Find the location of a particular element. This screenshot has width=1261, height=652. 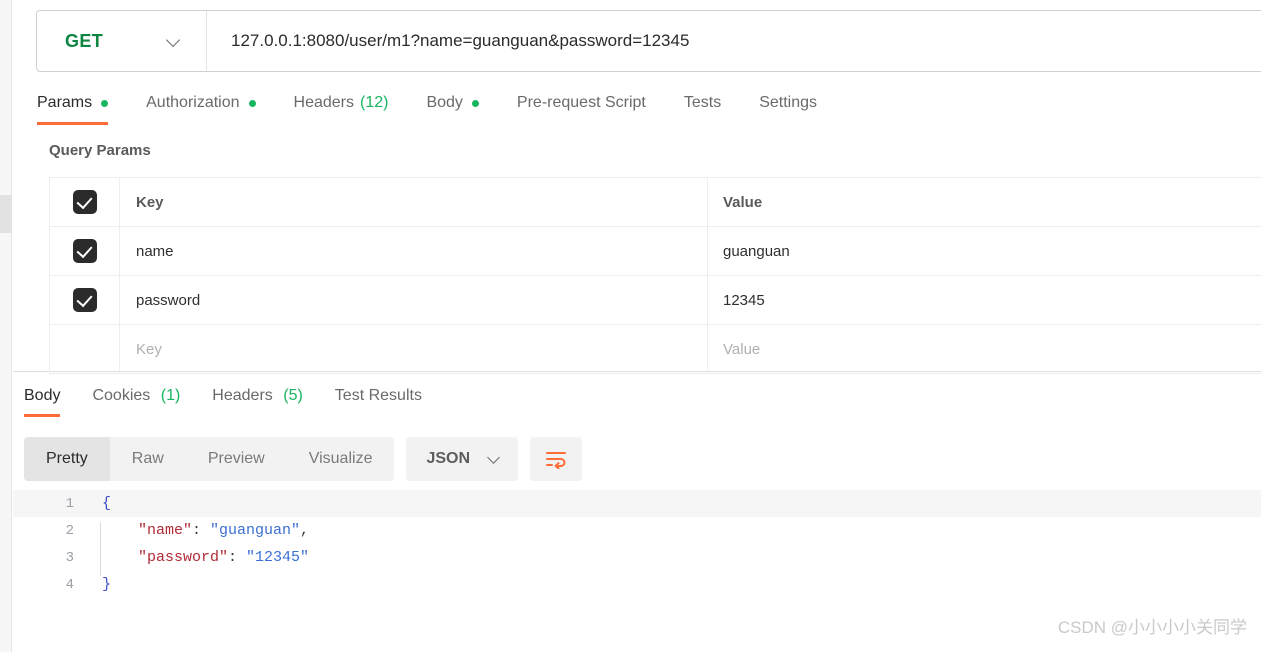

tab-headers-label: Headers is located at coordinates (323, 102).